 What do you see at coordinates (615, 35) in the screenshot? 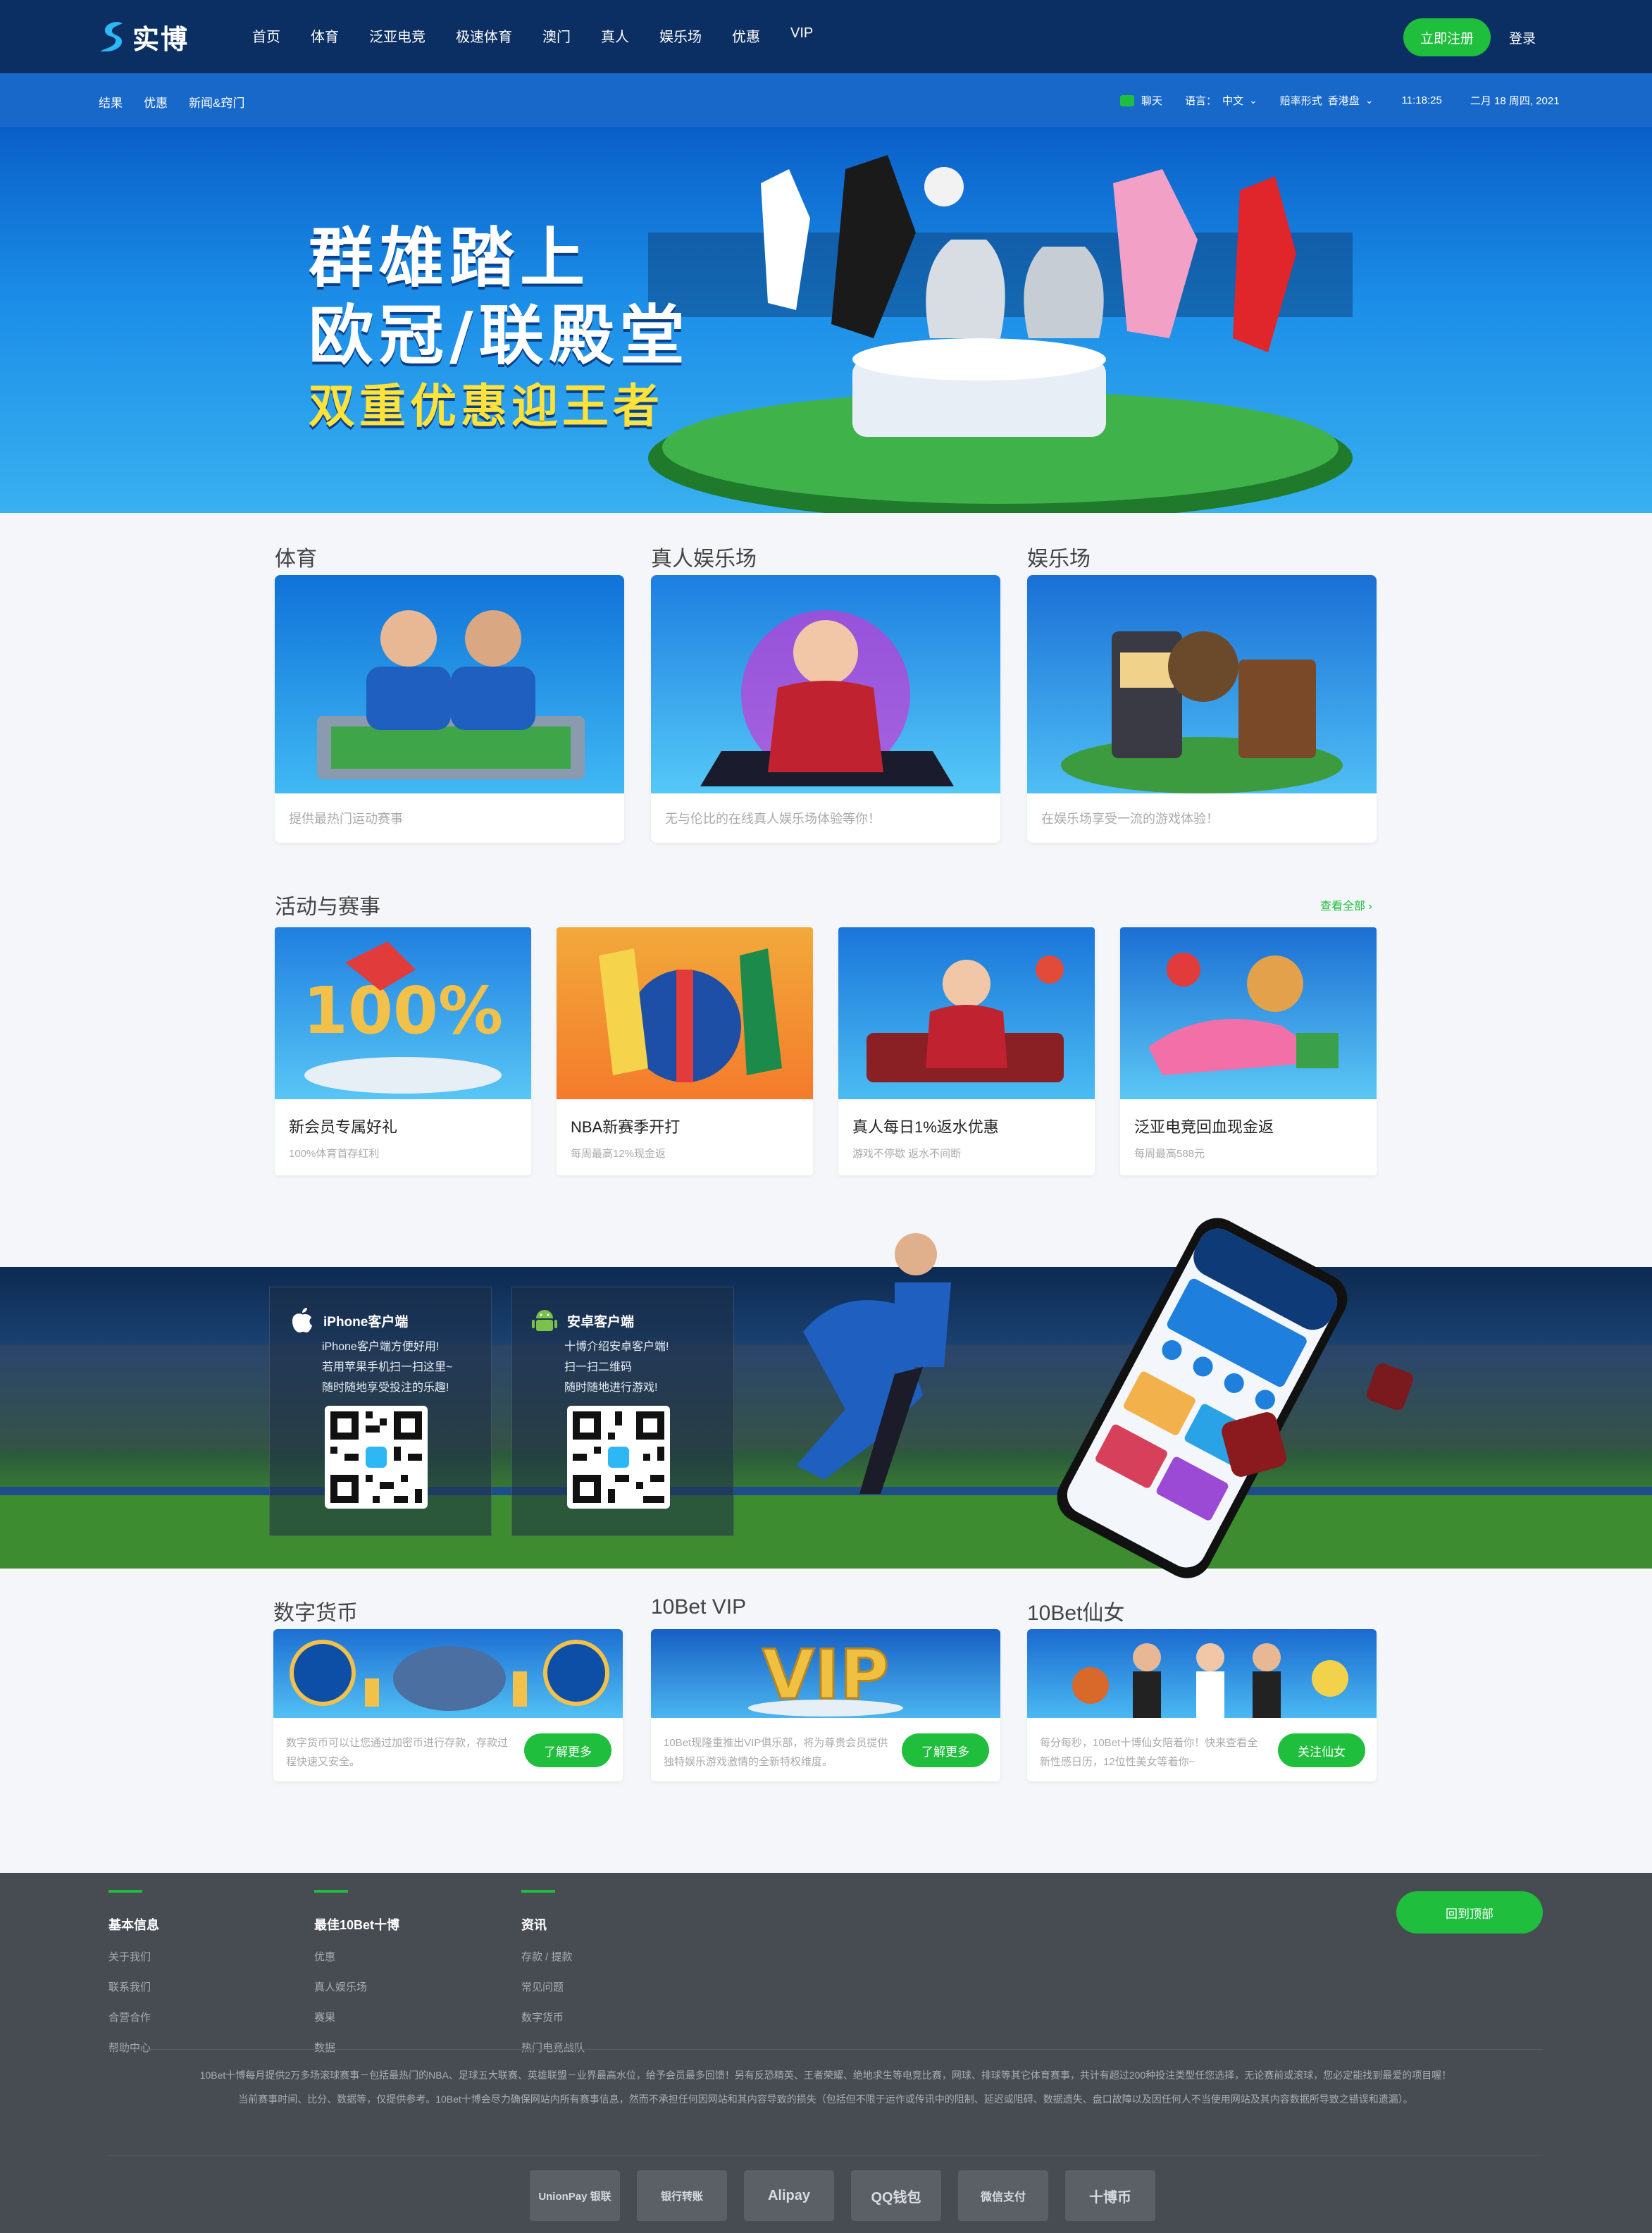
I see `nav-live: 真人` at bounding box center [615, 35].